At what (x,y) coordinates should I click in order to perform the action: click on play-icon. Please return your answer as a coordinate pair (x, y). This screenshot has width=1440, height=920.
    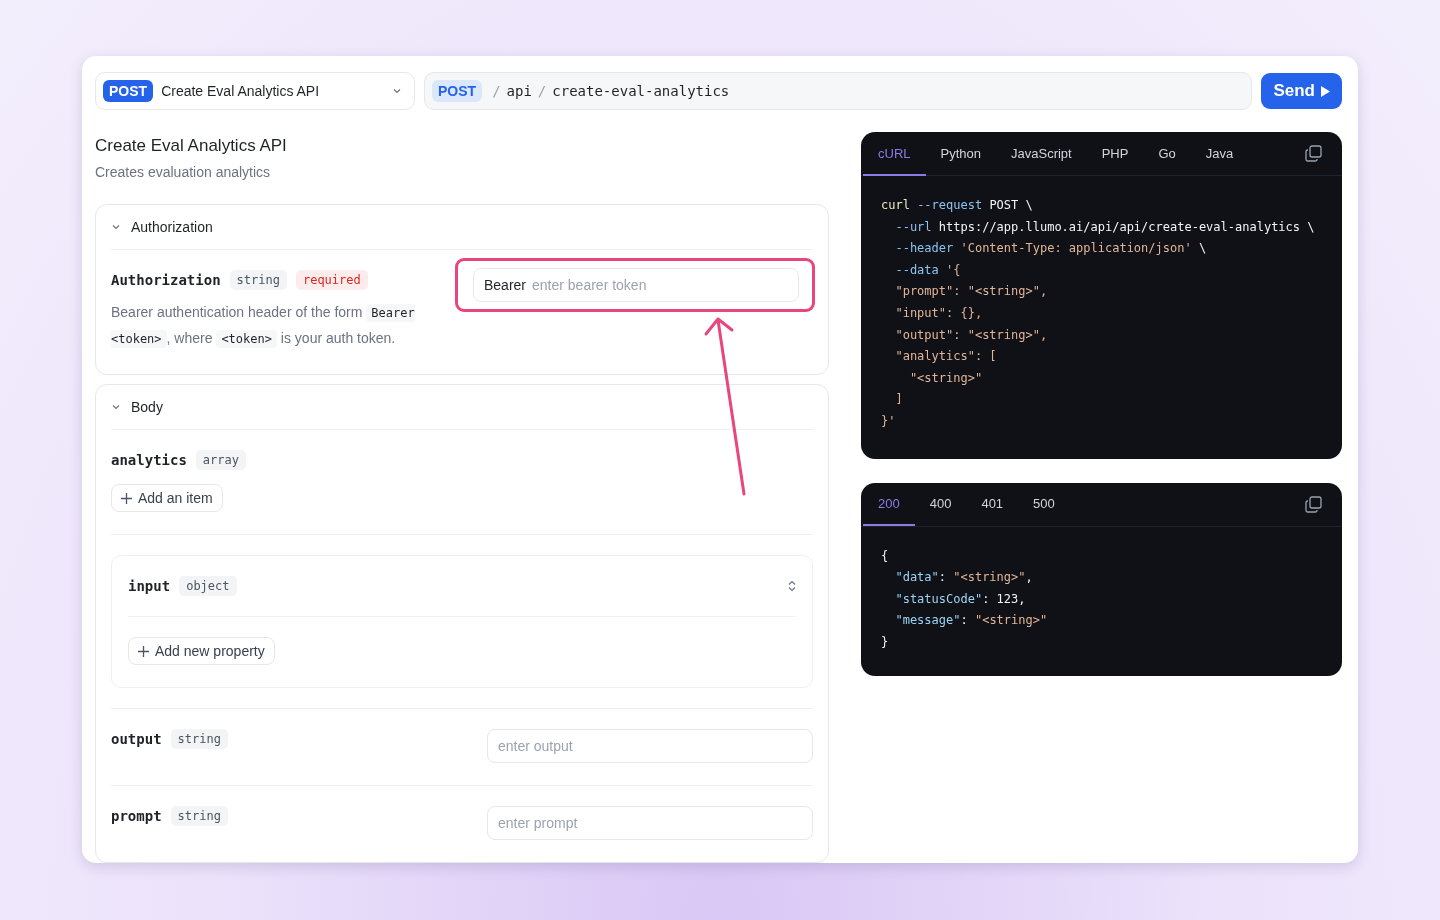
    Looking at the image, I should click on (1325, 91).